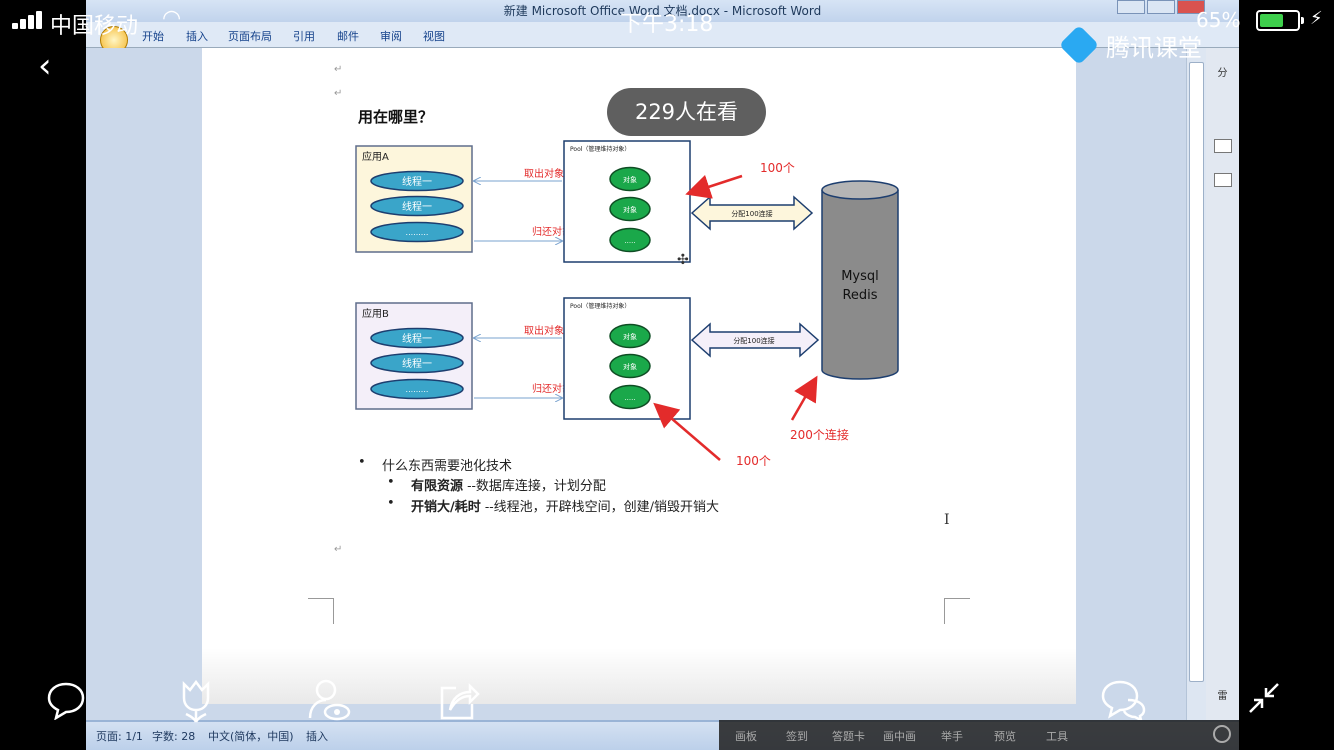  I want to click on toolbar-preview: 预览, so click(1005, 736).